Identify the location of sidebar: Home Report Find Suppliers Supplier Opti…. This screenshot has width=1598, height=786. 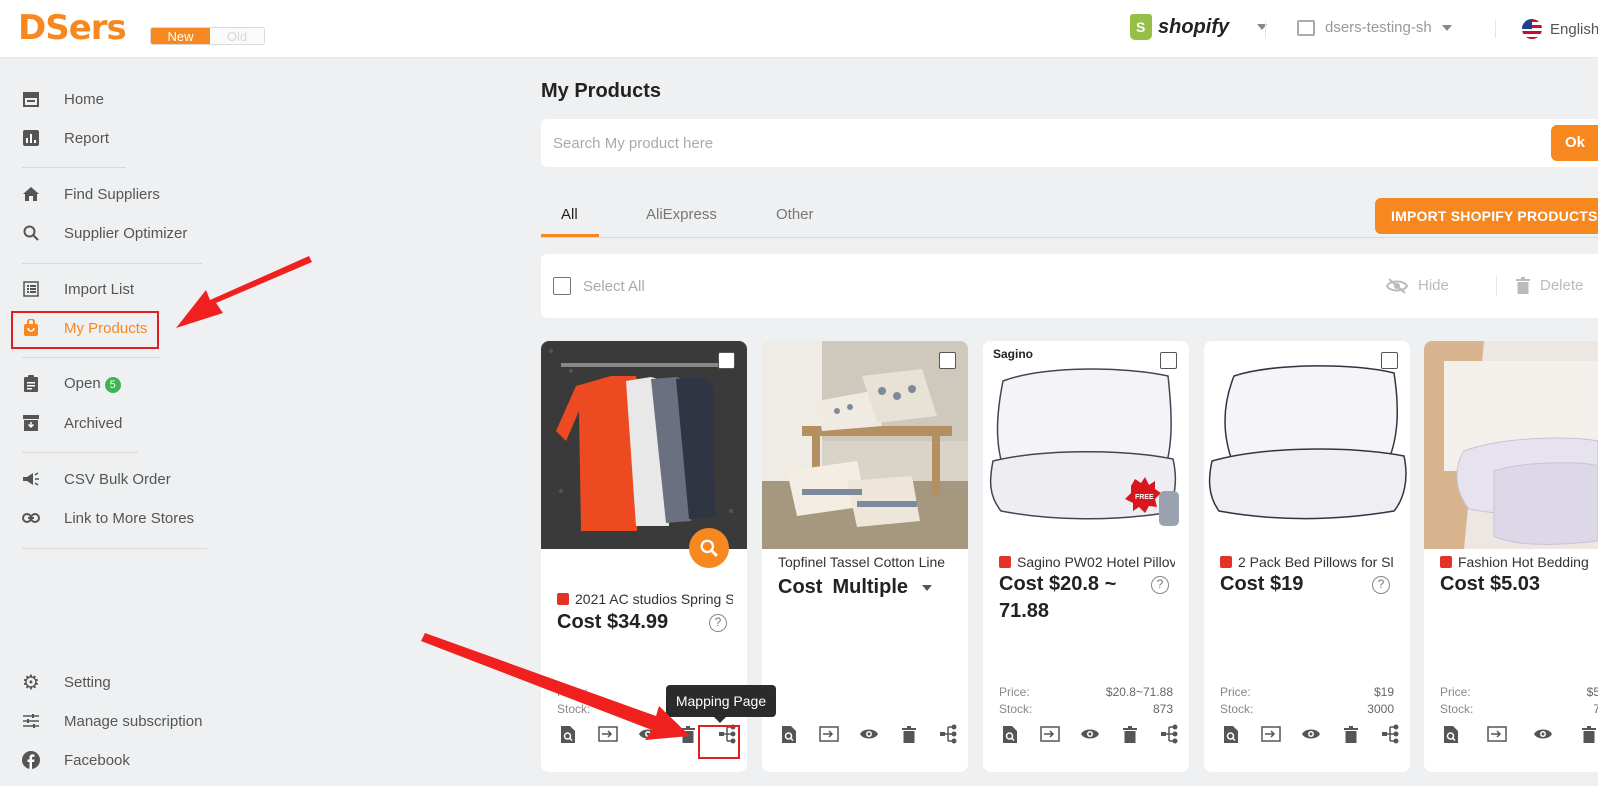
(115, 422).